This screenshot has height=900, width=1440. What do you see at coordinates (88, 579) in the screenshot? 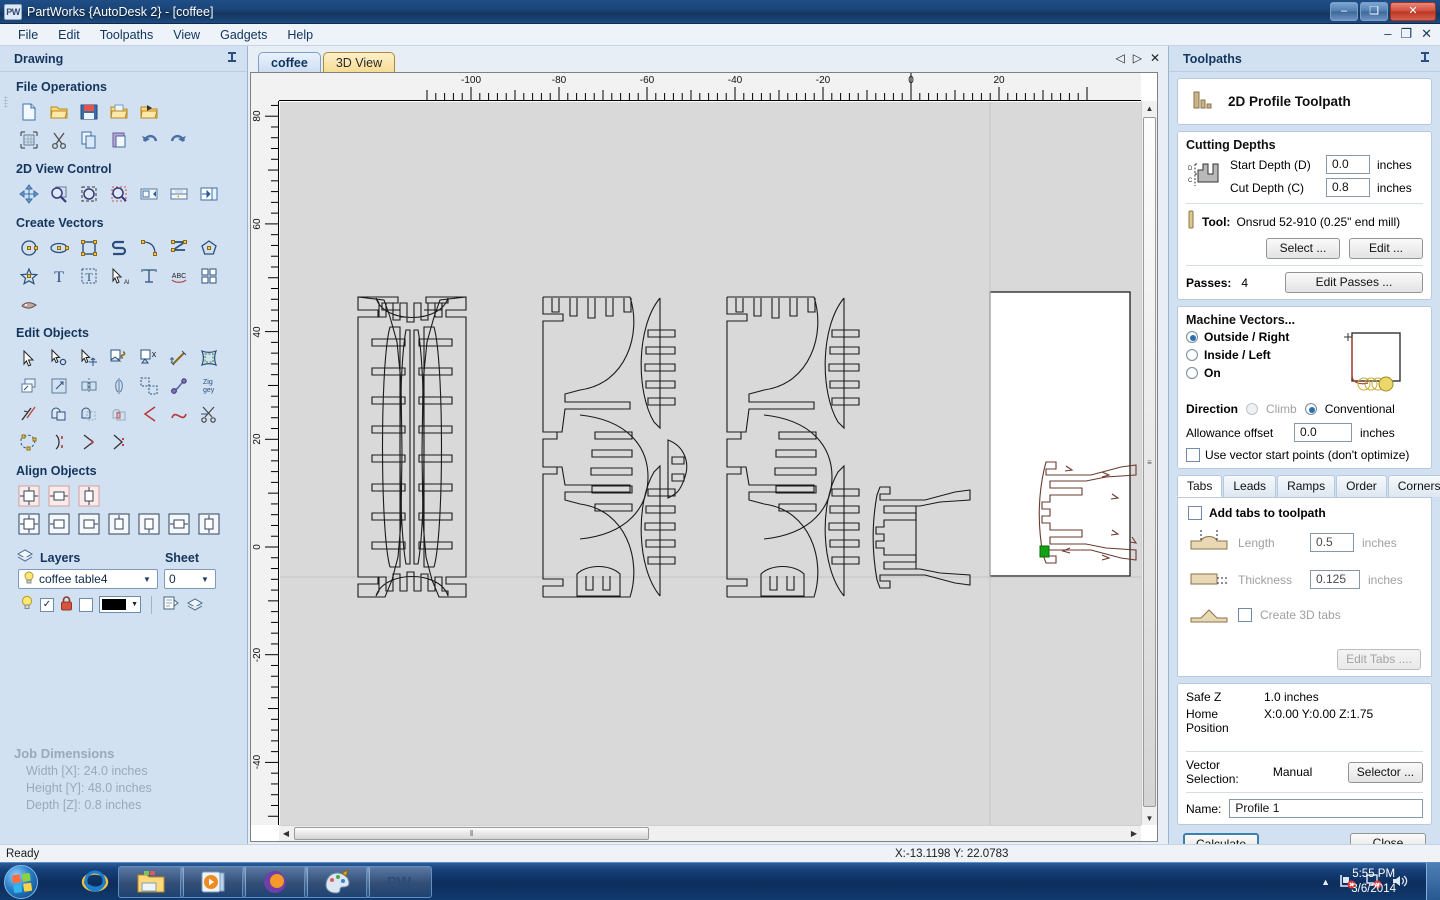
I see `layer-select: coffee table4 ▼` at bounding box center [88, 579].